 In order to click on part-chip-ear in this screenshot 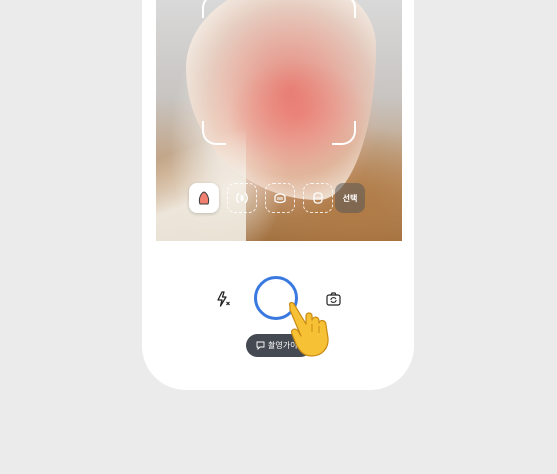, I will do `click(204, 198)`.